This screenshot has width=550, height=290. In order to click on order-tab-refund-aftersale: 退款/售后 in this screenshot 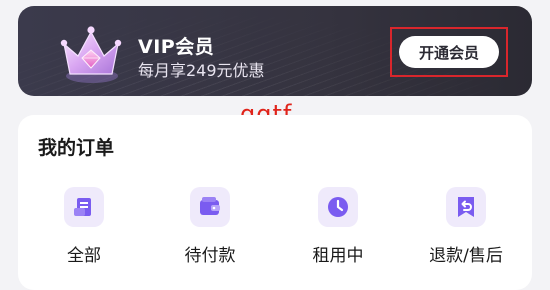, I will do `click(466, 226)`.